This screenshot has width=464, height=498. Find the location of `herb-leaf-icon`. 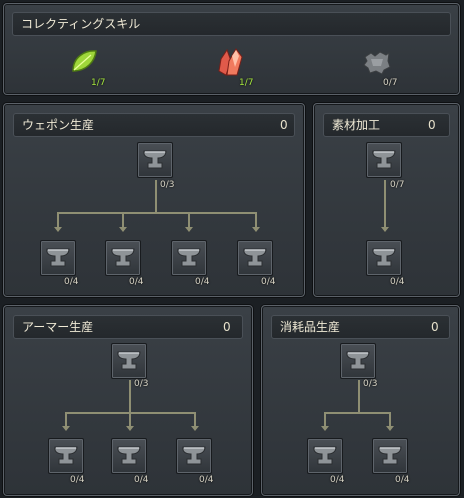

herb-leaf-icon is located at coordinates (84, 61).